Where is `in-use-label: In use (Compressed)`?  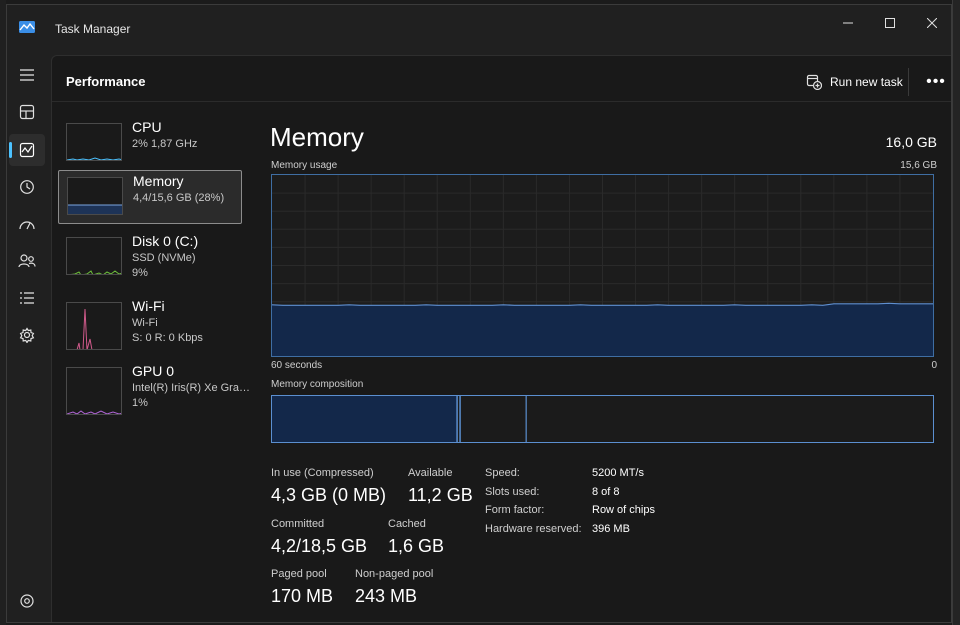
in-use-label: In use (Compressed) is located at coordinates (322, 473).